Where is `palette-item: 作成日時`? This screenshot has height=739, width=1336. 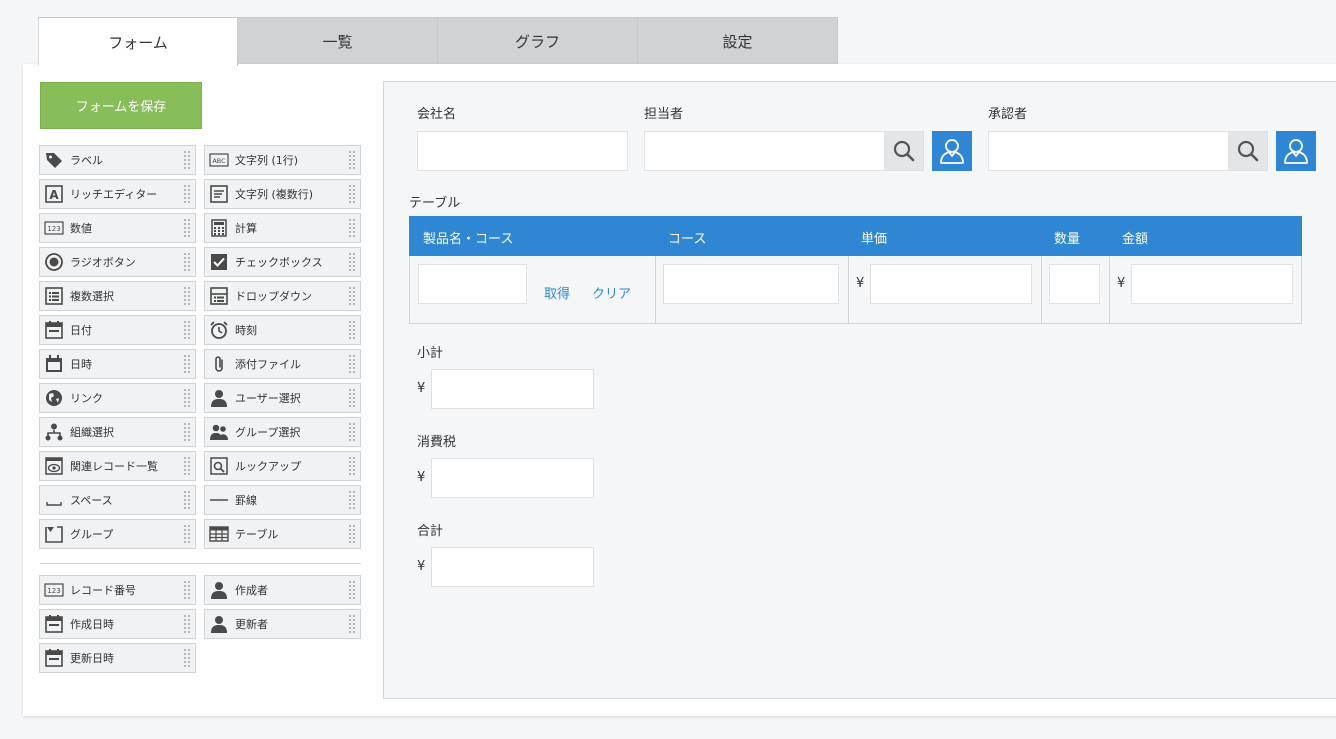 palette-item: 作成日時 is located at coordinates (117, 624).